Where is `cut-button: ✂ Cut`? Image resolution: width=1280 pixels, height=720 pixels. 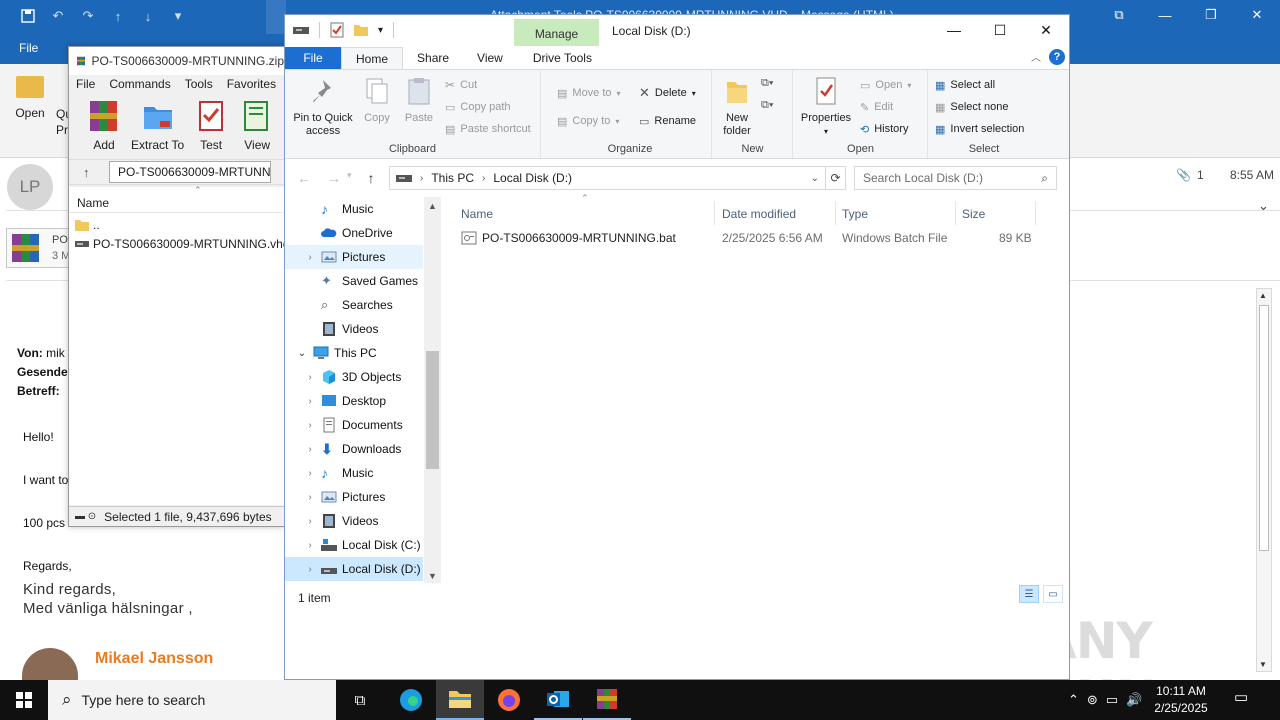
cut-button: ✂ Cut is located at coordinates (461, 85).